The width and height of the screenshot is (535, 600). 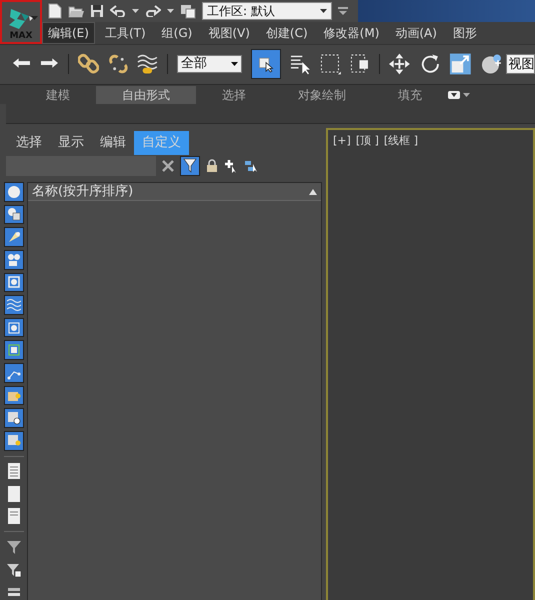 What do you see at coordinates (177, 33) in the screenshot?
I see `menu-item: 组(G)` at bounding box center [177, 33].